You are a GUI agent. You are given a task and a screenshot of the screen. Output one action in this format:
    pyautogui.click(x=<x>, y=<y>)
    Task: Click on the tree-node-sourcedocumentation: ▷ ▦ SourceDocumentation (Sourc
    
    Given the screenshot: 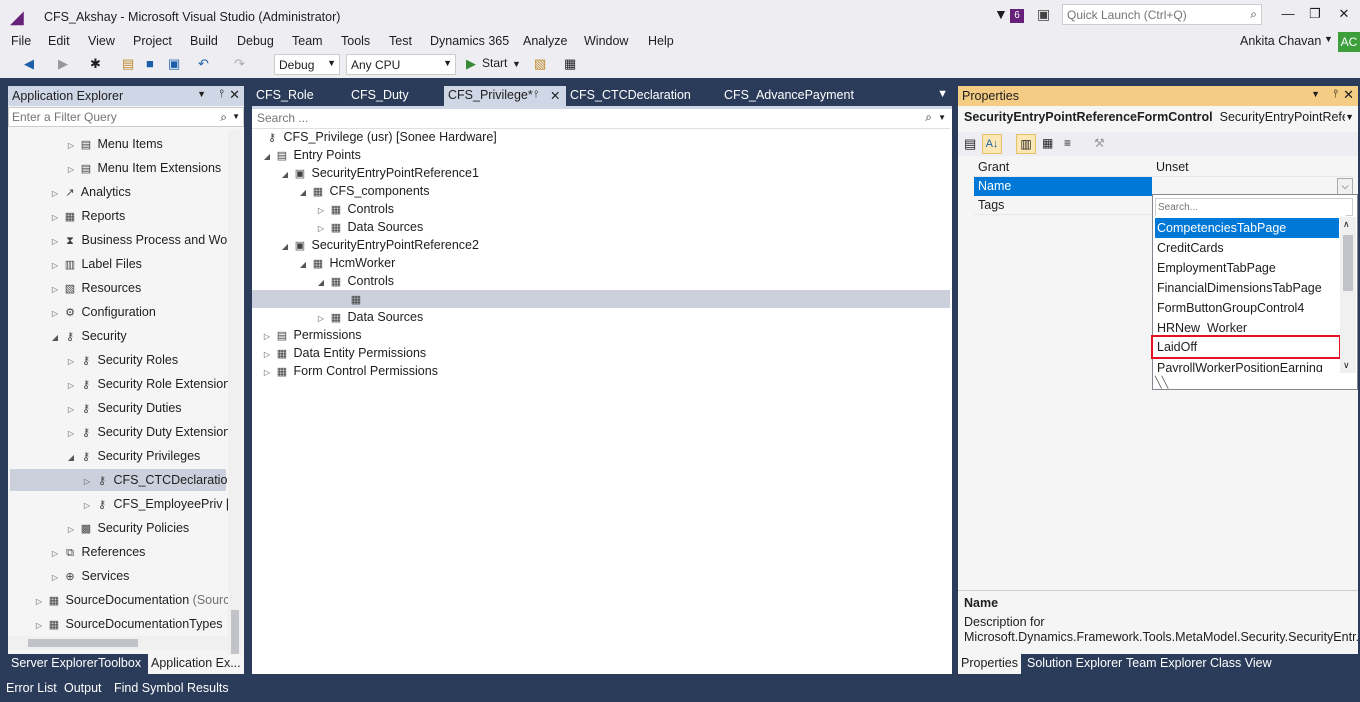 What is the action you would take?
    pyautogui.click(x=130, y=600)
    